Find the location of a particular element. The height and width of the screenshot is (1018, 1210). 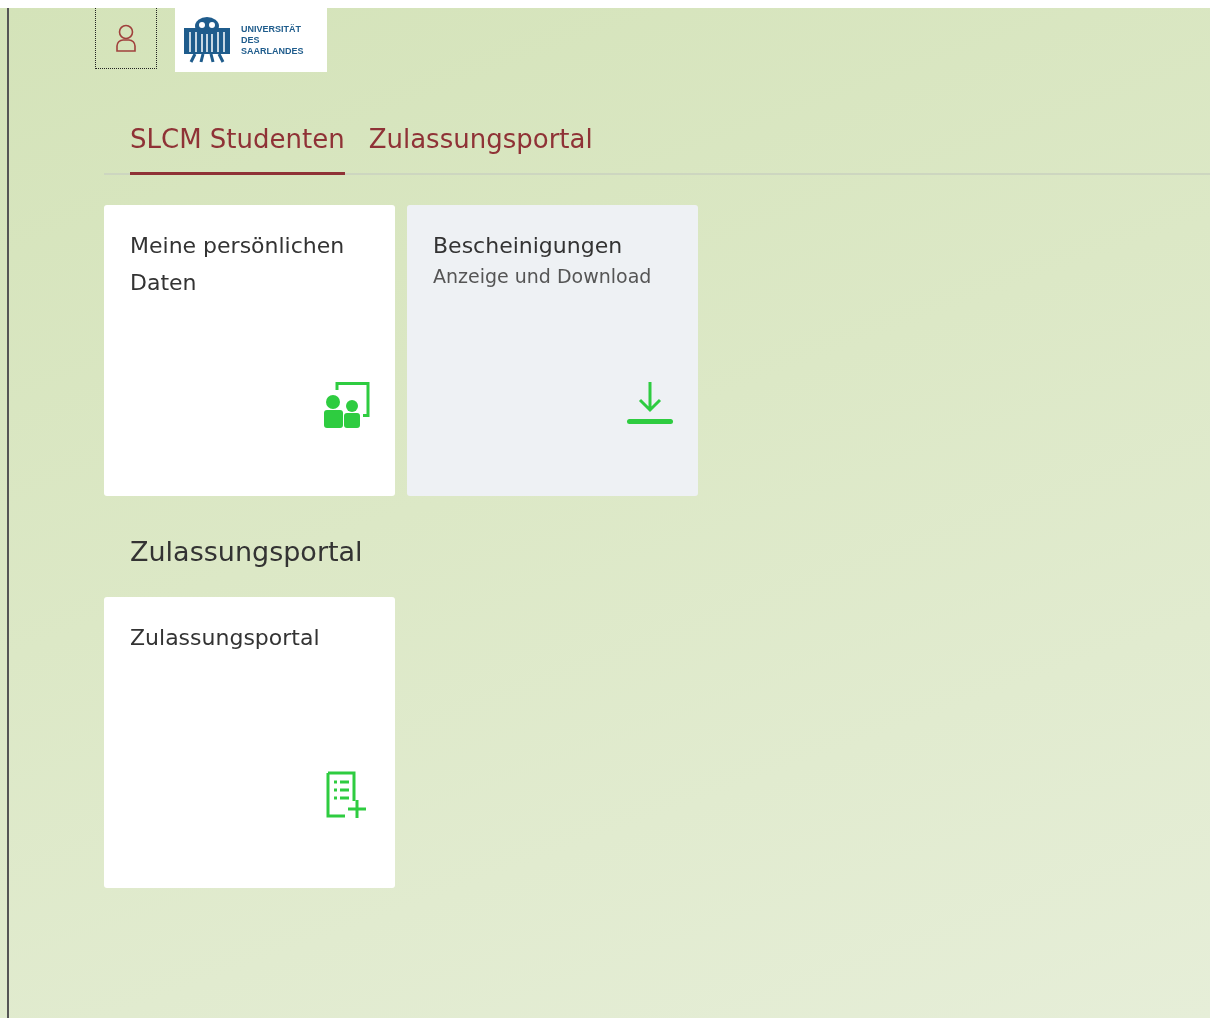

logo-text: UNIVERSITÄT is located at coordinates (271, 29).